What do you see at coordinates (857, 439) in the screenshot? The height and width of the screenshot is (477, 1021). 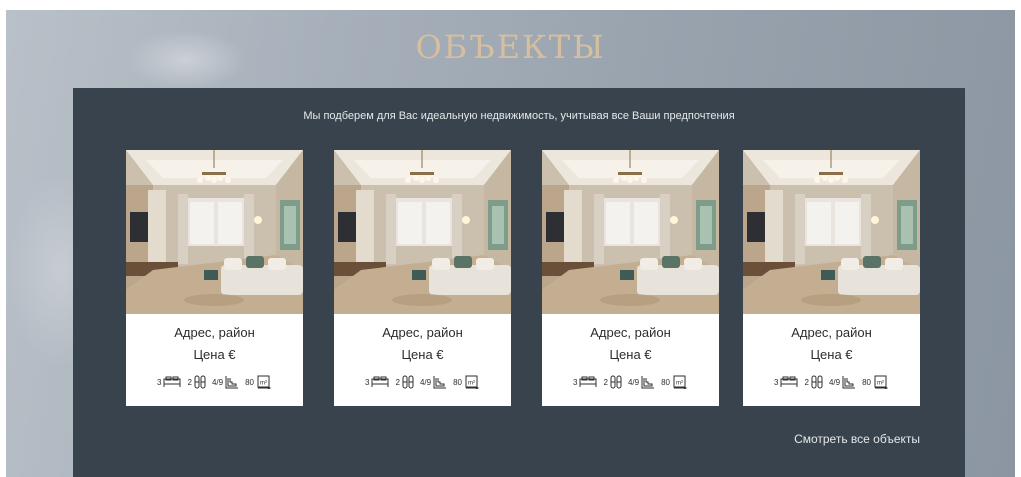 I see `see-all-objects-link: Смотреть все объекты` at bounding box center [857, 439].